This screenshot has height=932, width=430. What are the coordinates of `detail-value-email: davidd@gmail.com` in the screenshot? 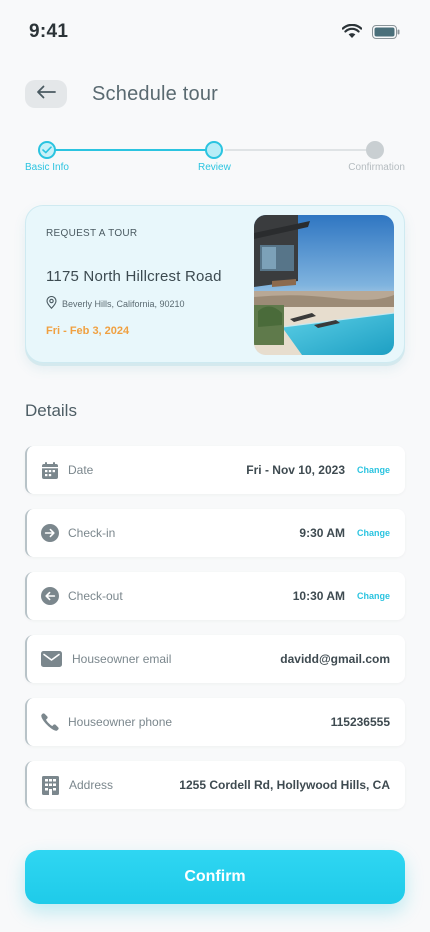 It's located at (335, 659).